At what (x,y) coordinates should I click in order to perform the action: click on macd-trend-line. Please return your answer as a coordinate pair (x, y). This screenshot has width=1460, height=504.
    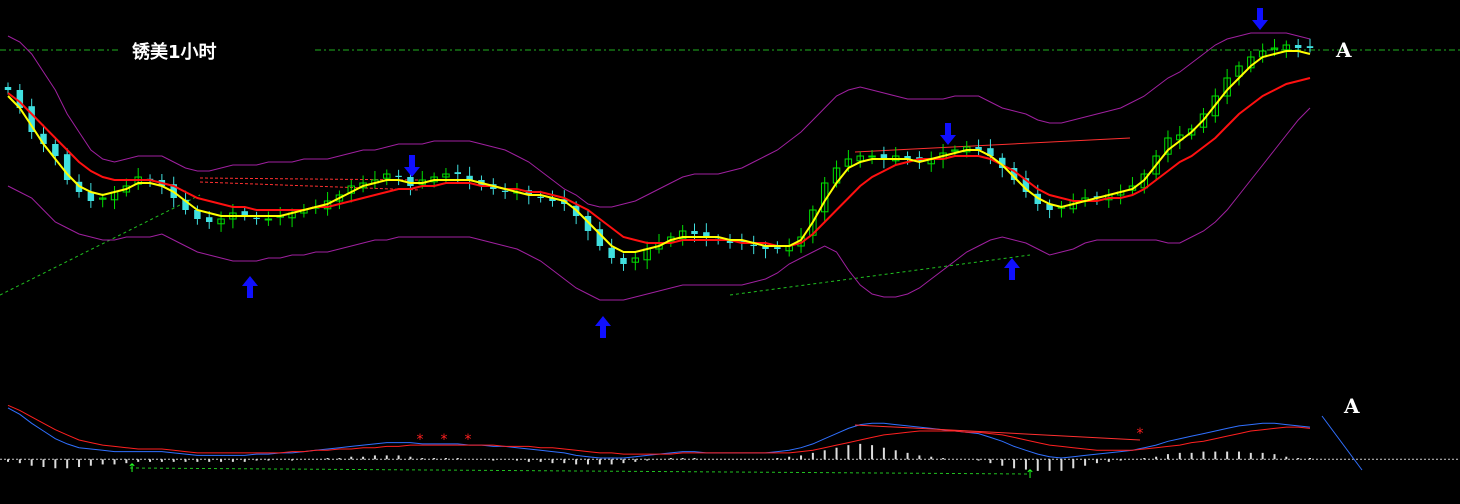
    Looking at the image, I should click on (1342, 443).